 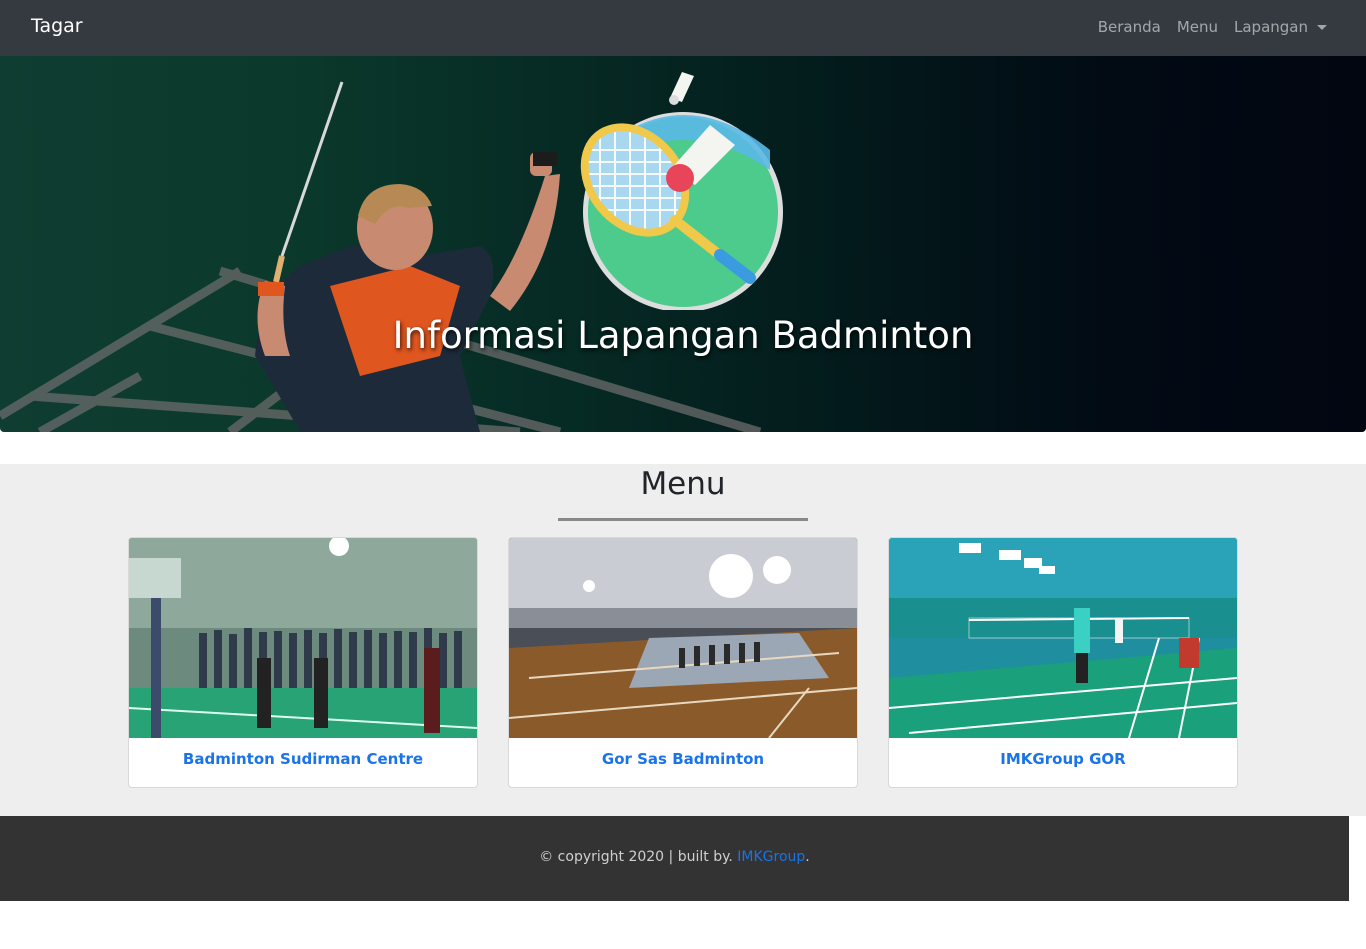 I want to click on footer-copyright: © copyright 2020 | built by. IMKGroup., so click(x=674, y=857).